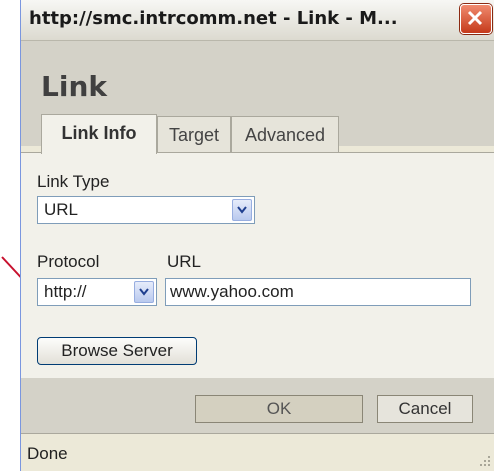  Describe the element at coordinates (47, 453) in the screenshot. I see `status-text: Done` at that location.